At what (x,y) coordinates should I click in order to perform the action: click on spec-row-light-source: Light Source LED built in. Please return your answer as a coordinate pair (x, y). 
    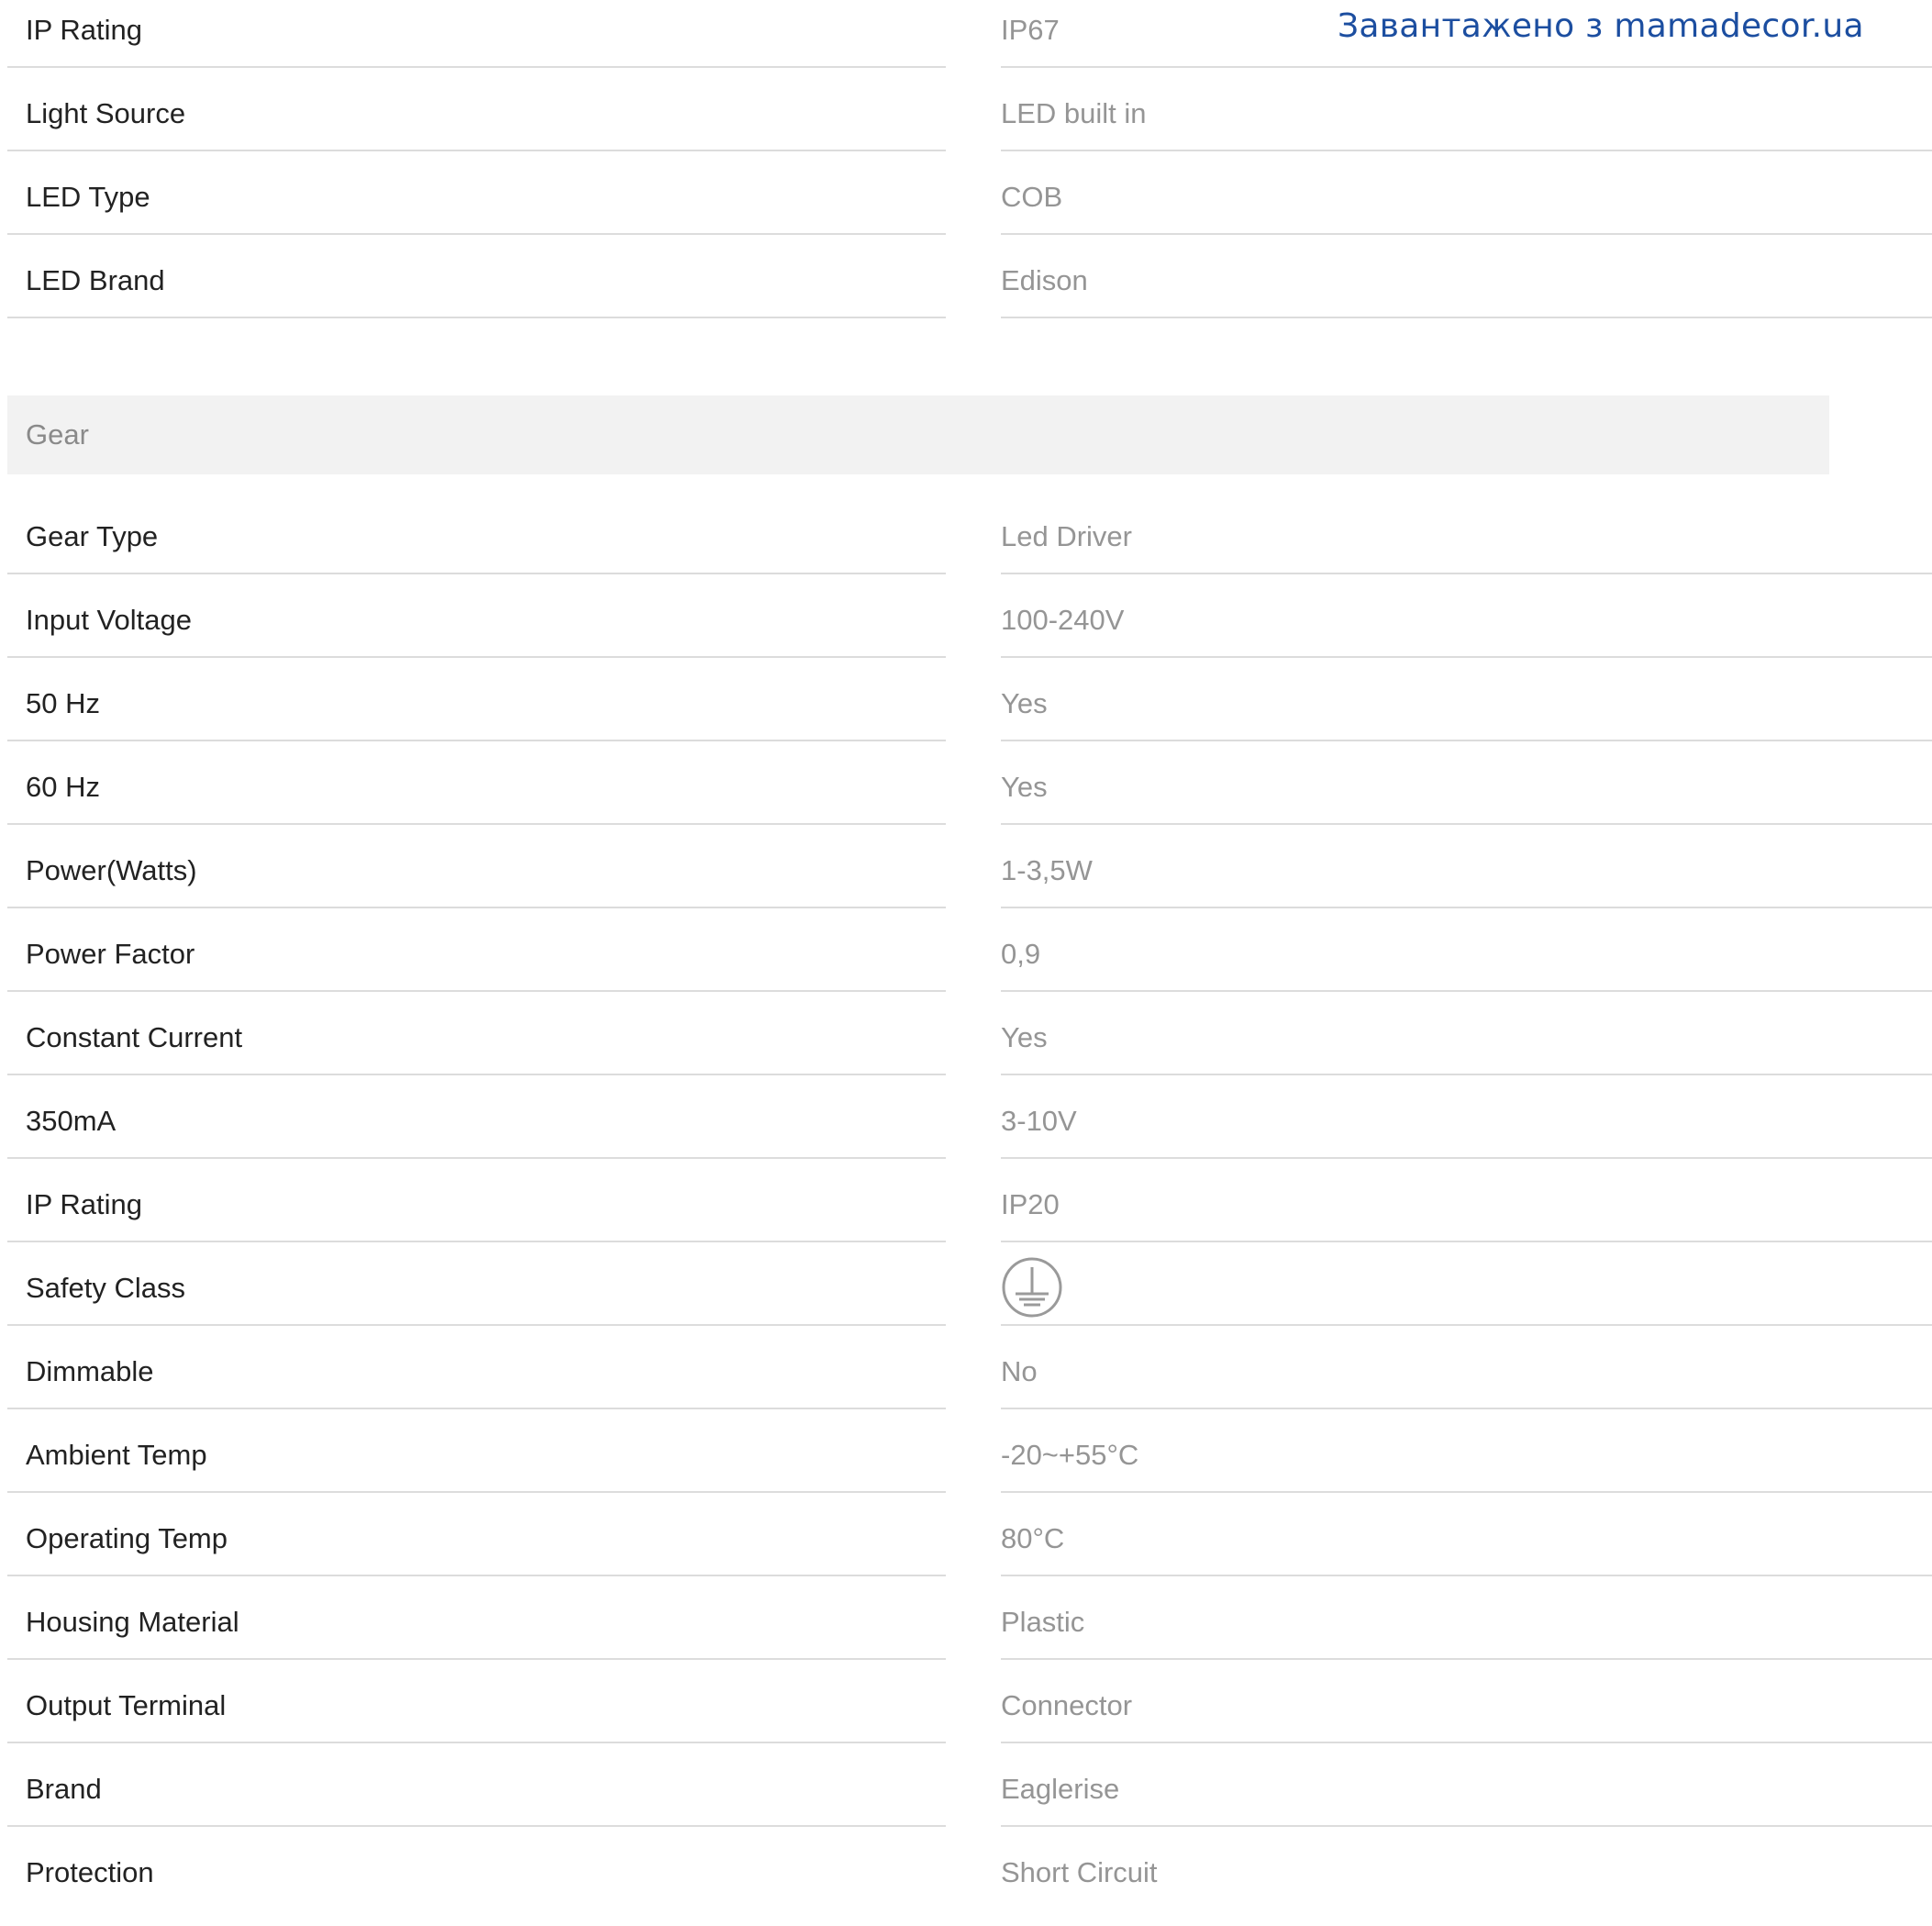
    Looking at the image, I should click on (966, 125).